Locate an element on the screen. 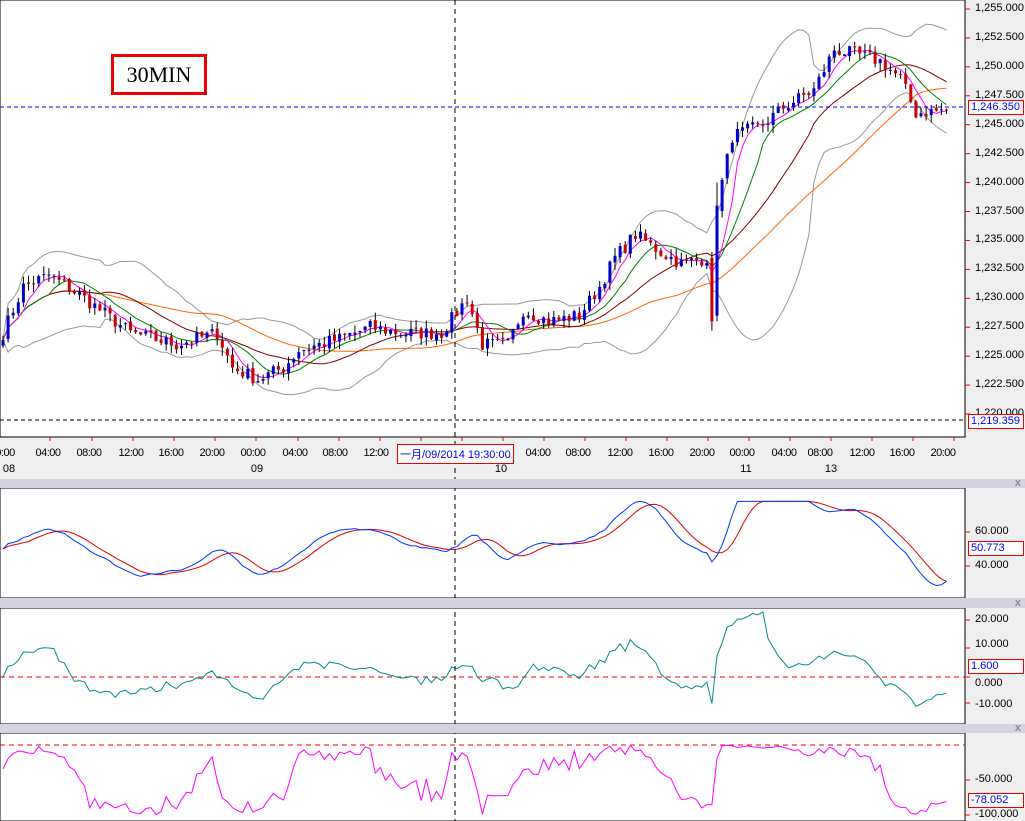  close-panel3-icon: x is located at coordinates (1018, 728).